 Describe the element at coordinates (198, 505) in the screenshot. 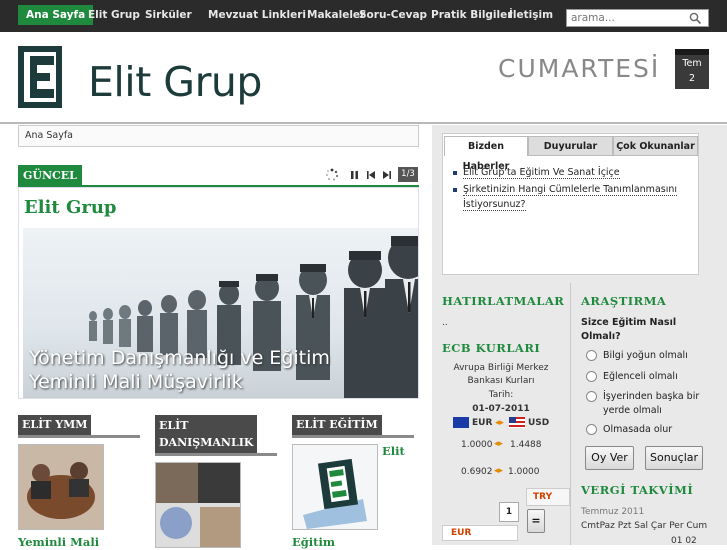

I see `section-image-elit-danismanlik` at that location.